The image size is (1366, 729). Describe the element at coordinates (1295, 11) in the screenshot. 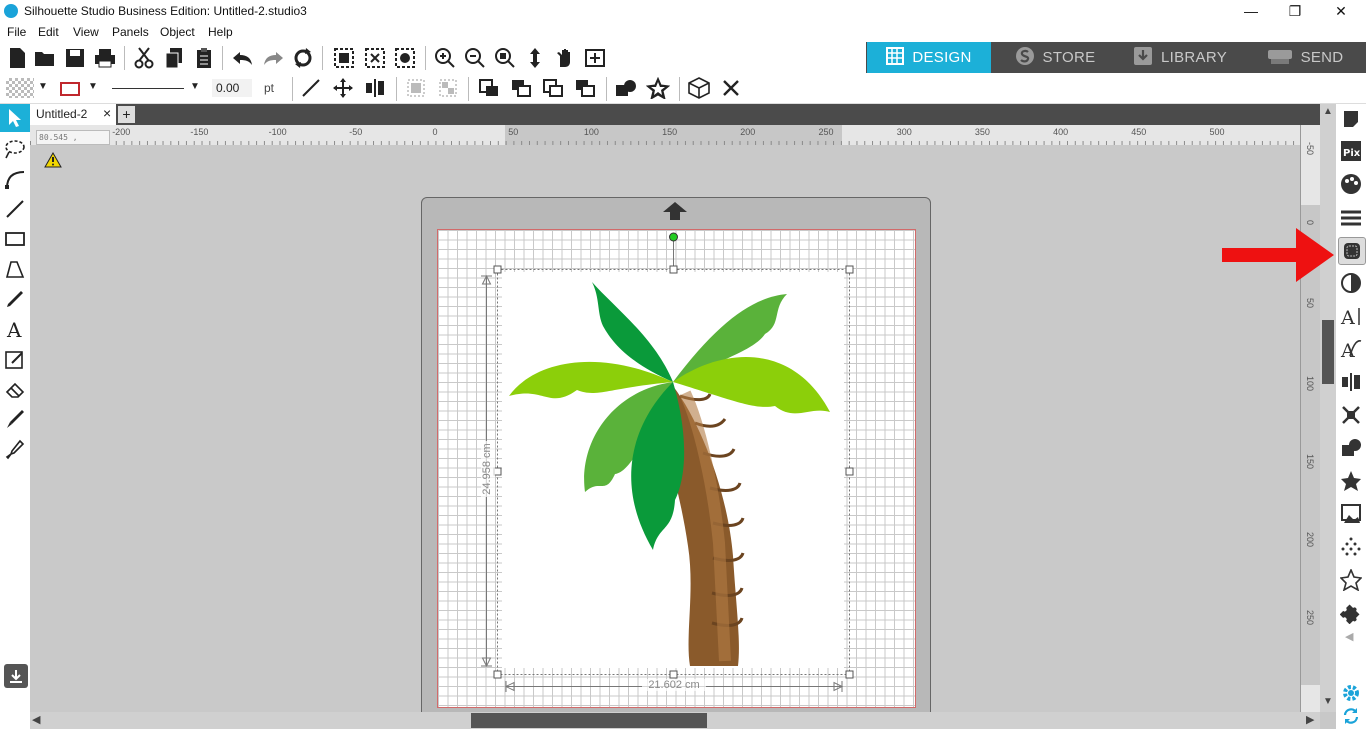

I see `restore-button: ❐` at that location.